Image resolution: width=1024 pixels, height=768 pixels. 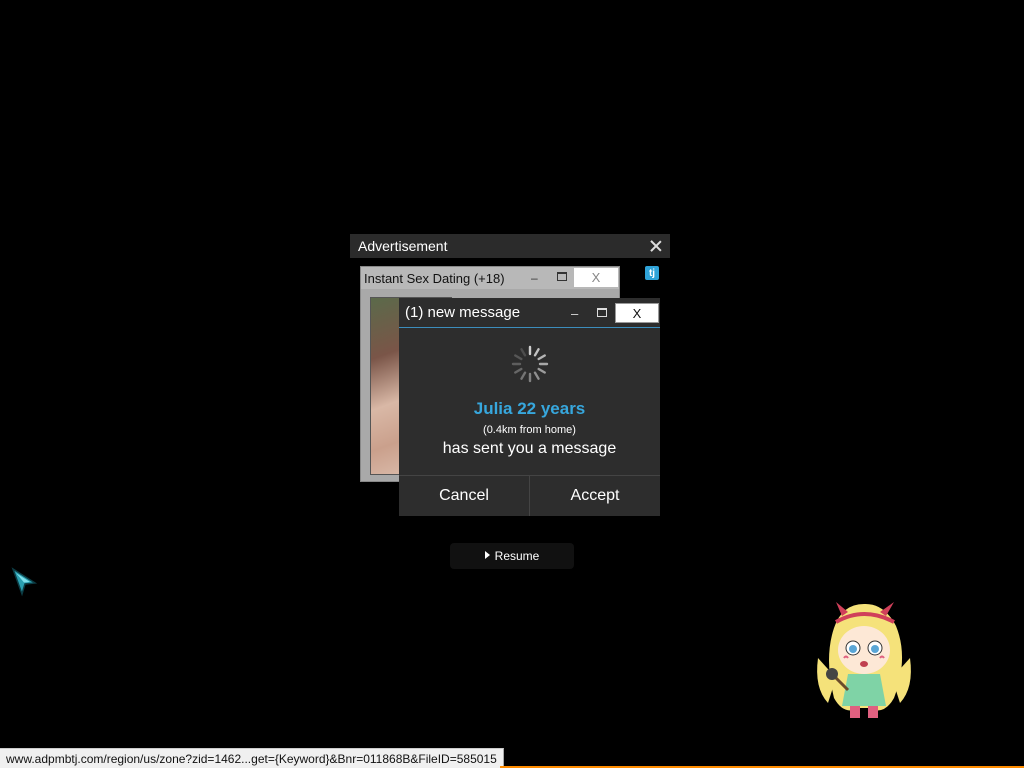 What do you see at coordinates (434, 278) in the screenshot?
I see `dating-ad-title: Instant Sex Dating (+18)` at bounding box center [434, 278].